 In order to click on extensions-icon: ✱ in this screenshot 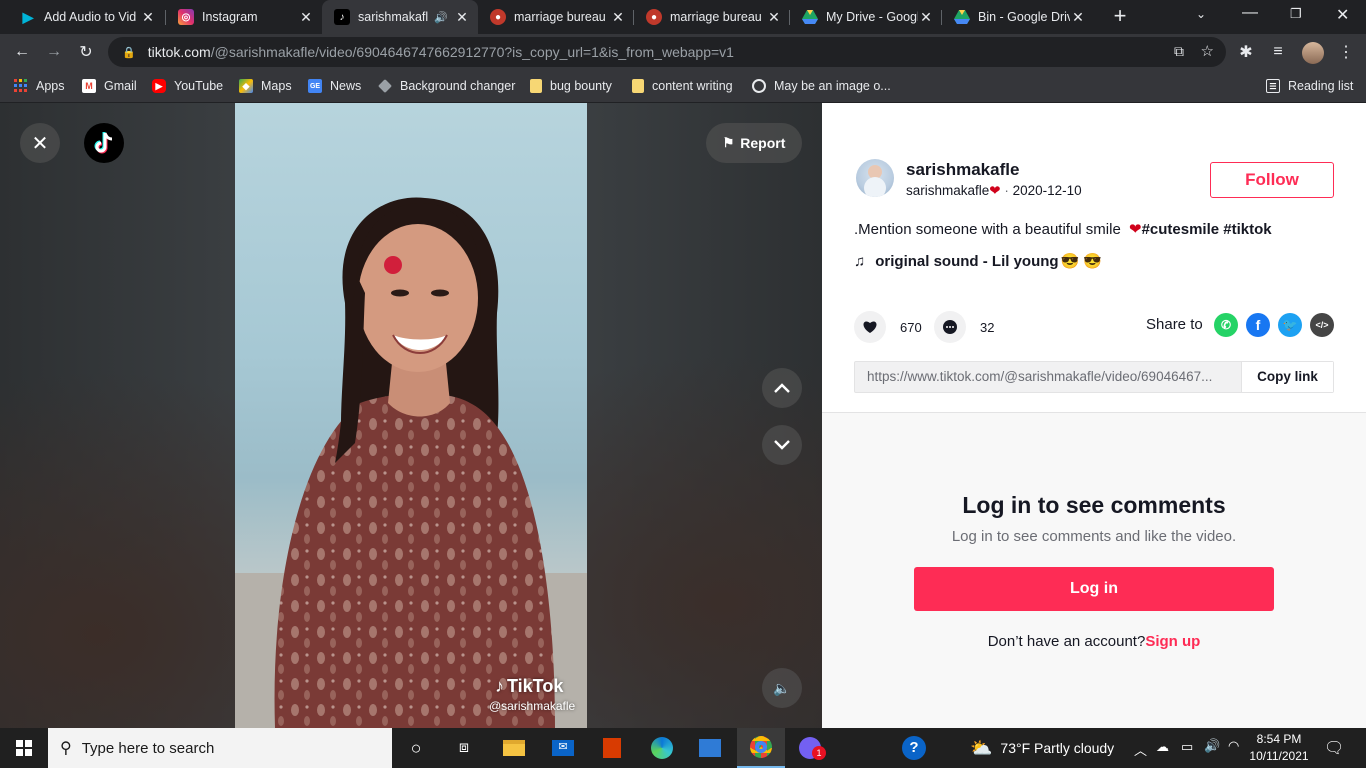, I will do `click(1246, 52)`.